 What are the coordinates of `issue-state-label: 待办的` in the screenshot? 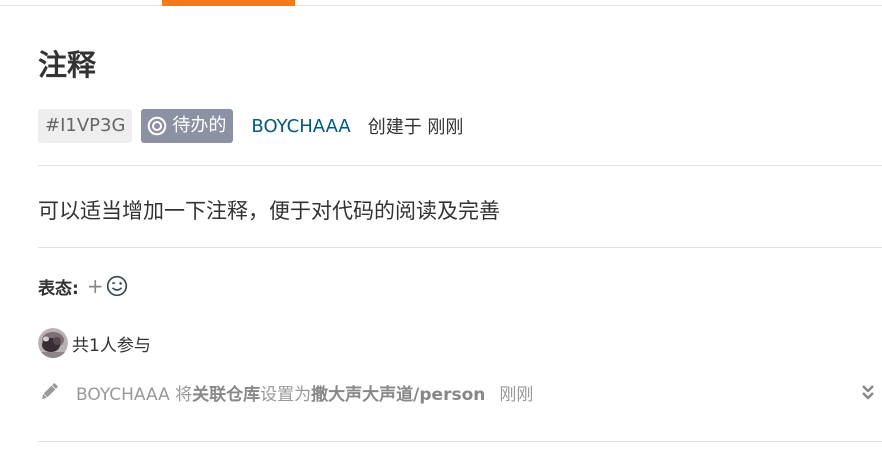 It's located at (199, 125).